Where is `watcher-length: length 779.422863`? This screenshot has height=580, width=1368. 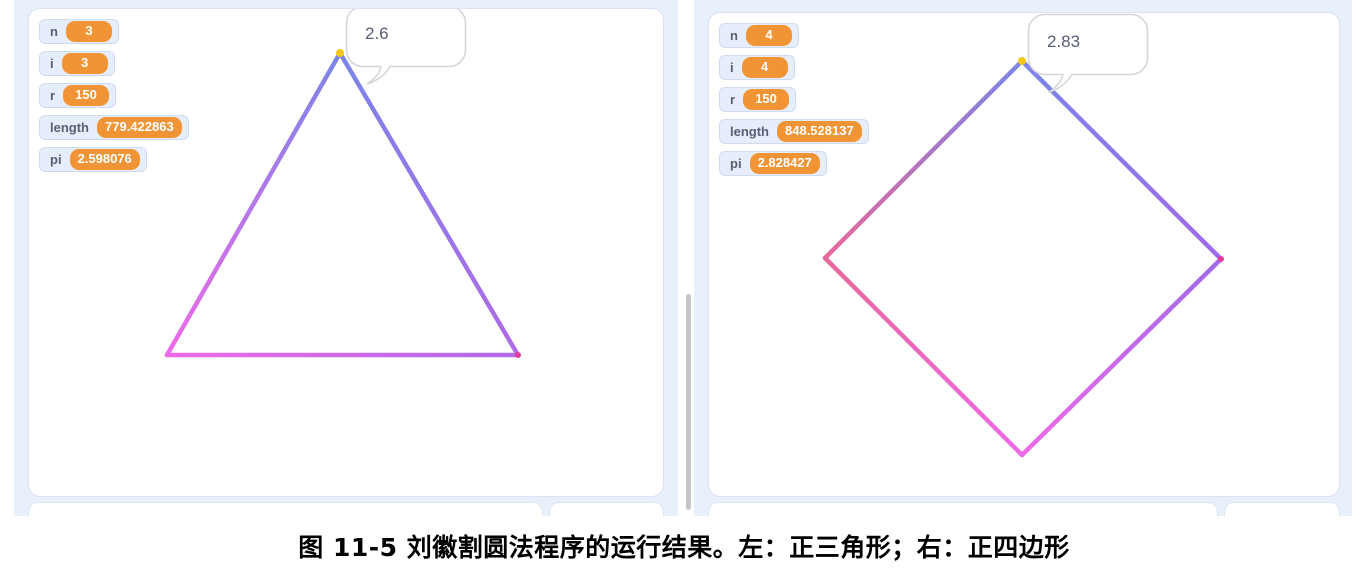
watcher-length: length 779.422863 is located at coordinates (114, 127).